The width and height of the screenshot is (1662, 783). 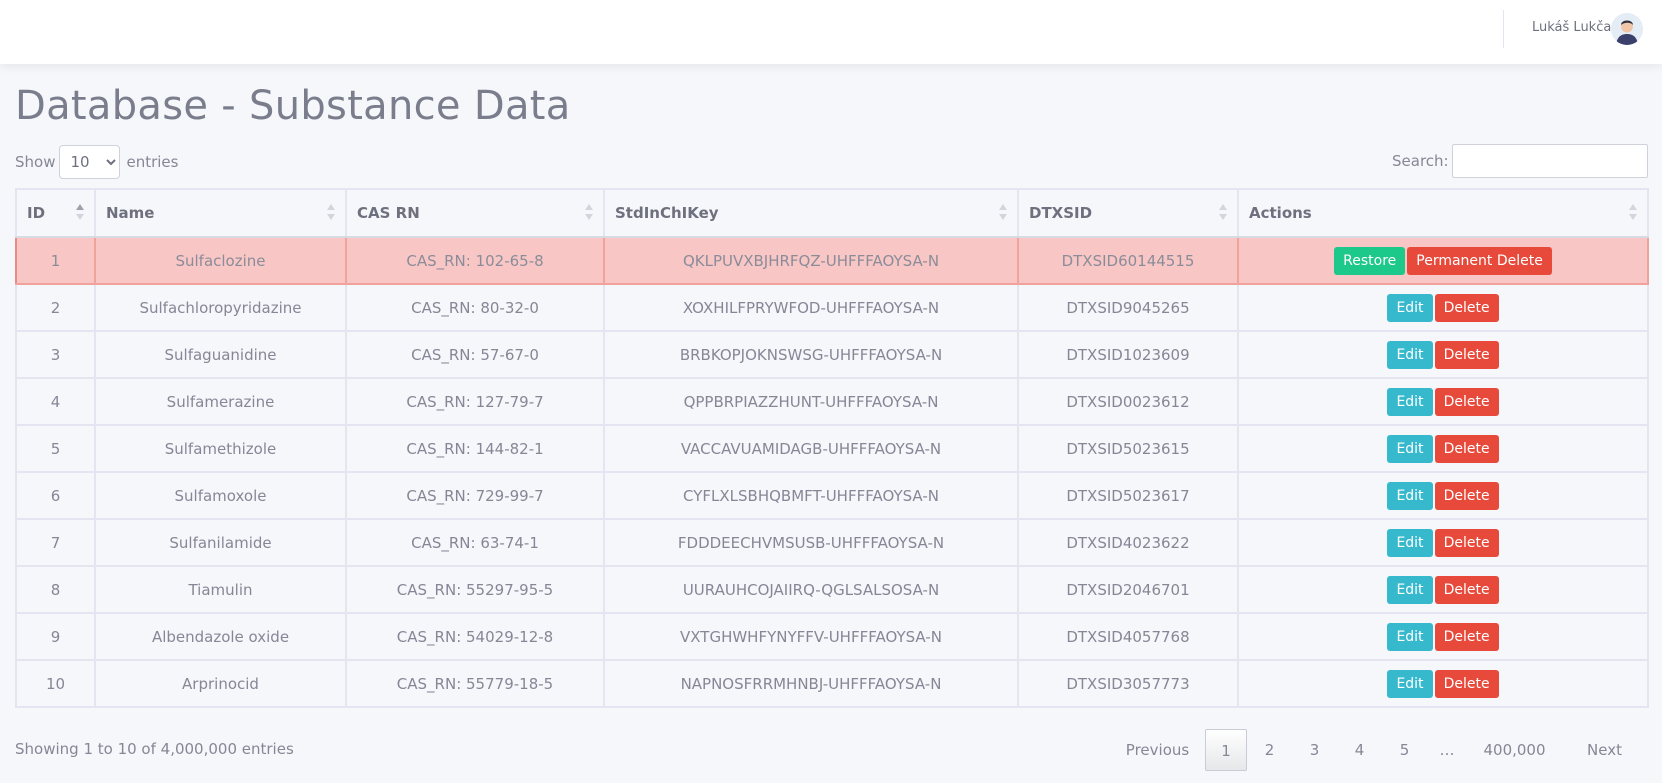 I want to click on cell-actions: Restore Permanent Delete, so click(x=1443, y=260).